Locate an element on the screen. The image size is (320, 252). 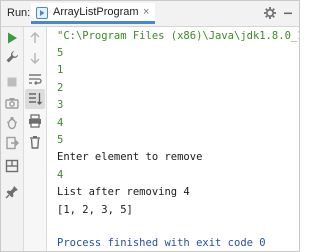
pin-icon is located at coordinates (12, 192).